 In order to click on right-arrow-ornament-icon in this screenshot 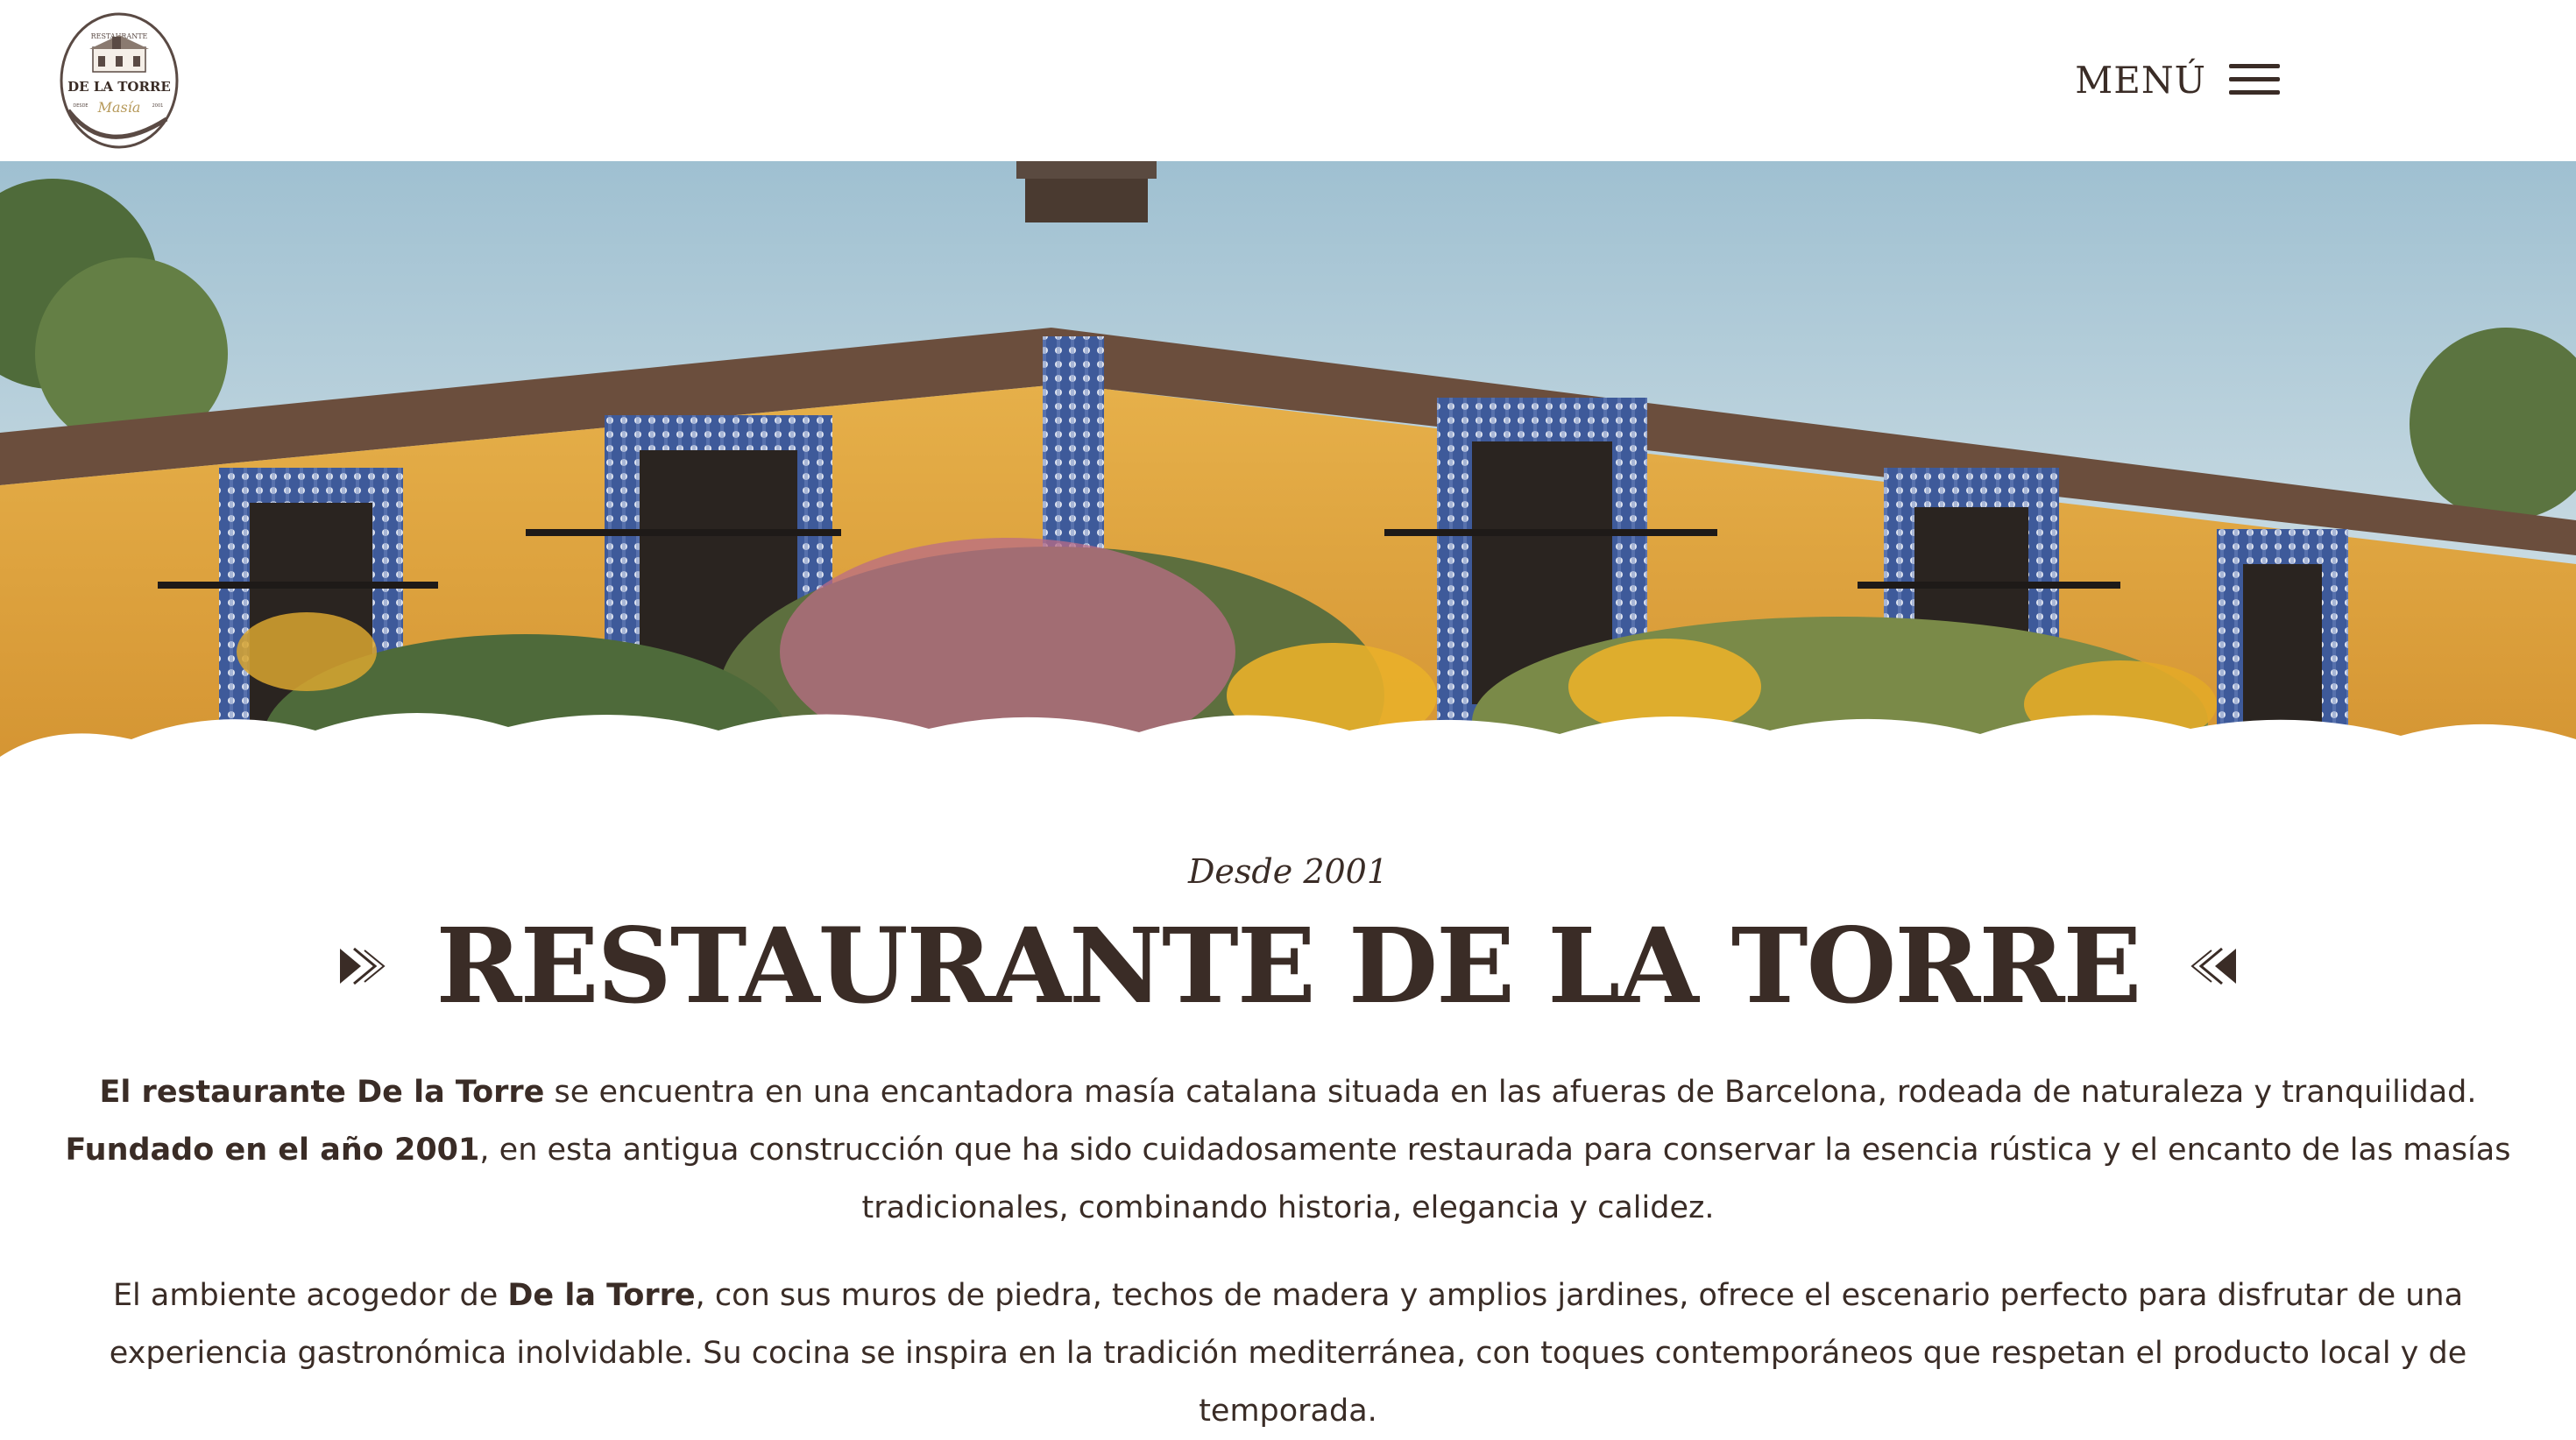, I will do `click(2213, 966)`.